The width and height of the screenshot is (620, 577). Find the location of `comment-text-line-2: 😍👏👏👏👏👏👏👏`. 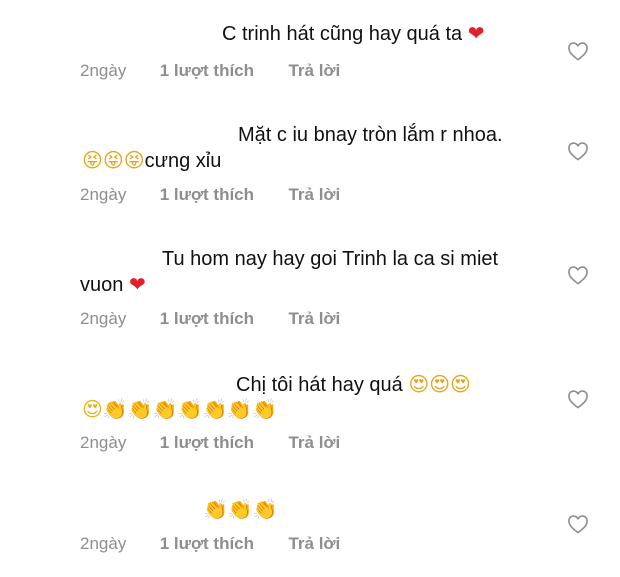

comment-text-line-2: 😍👏👏👏👏👏👏👏 is located at coordinates (179, 410).